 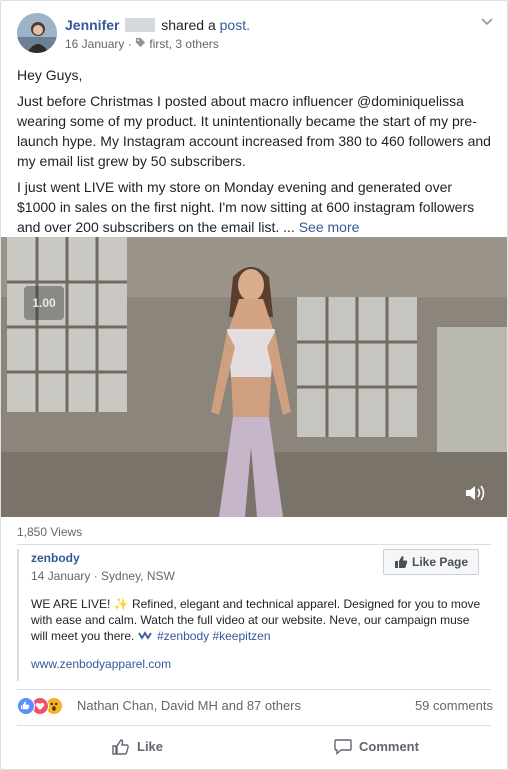 I want to click on tag-icon, so click(x=142, y=44).